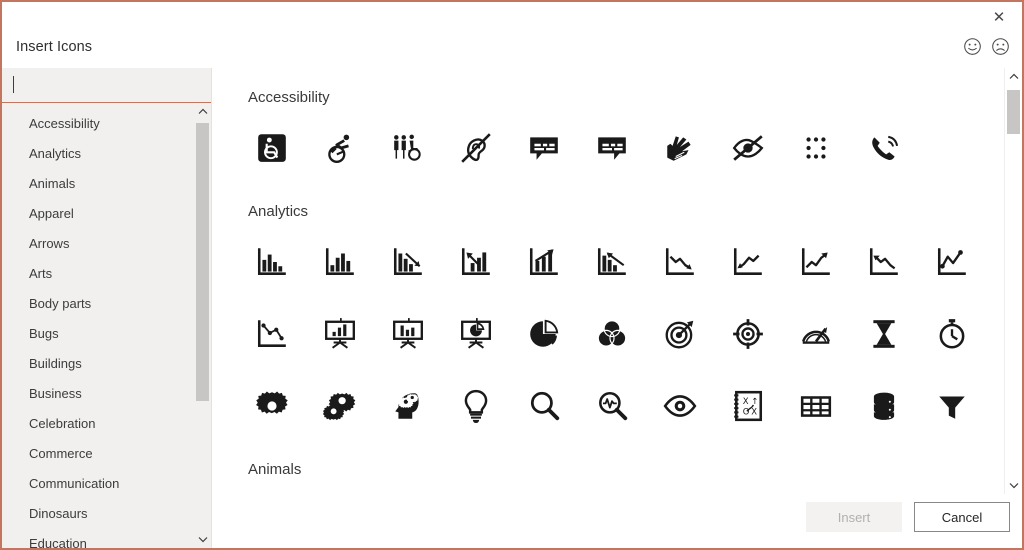 Image resolution: width=1024 pixels, height=550 pixels. What do you see at coordinates (884, 406) in the screenshot?
I see `database-icon` at bounding box center [884, 406].